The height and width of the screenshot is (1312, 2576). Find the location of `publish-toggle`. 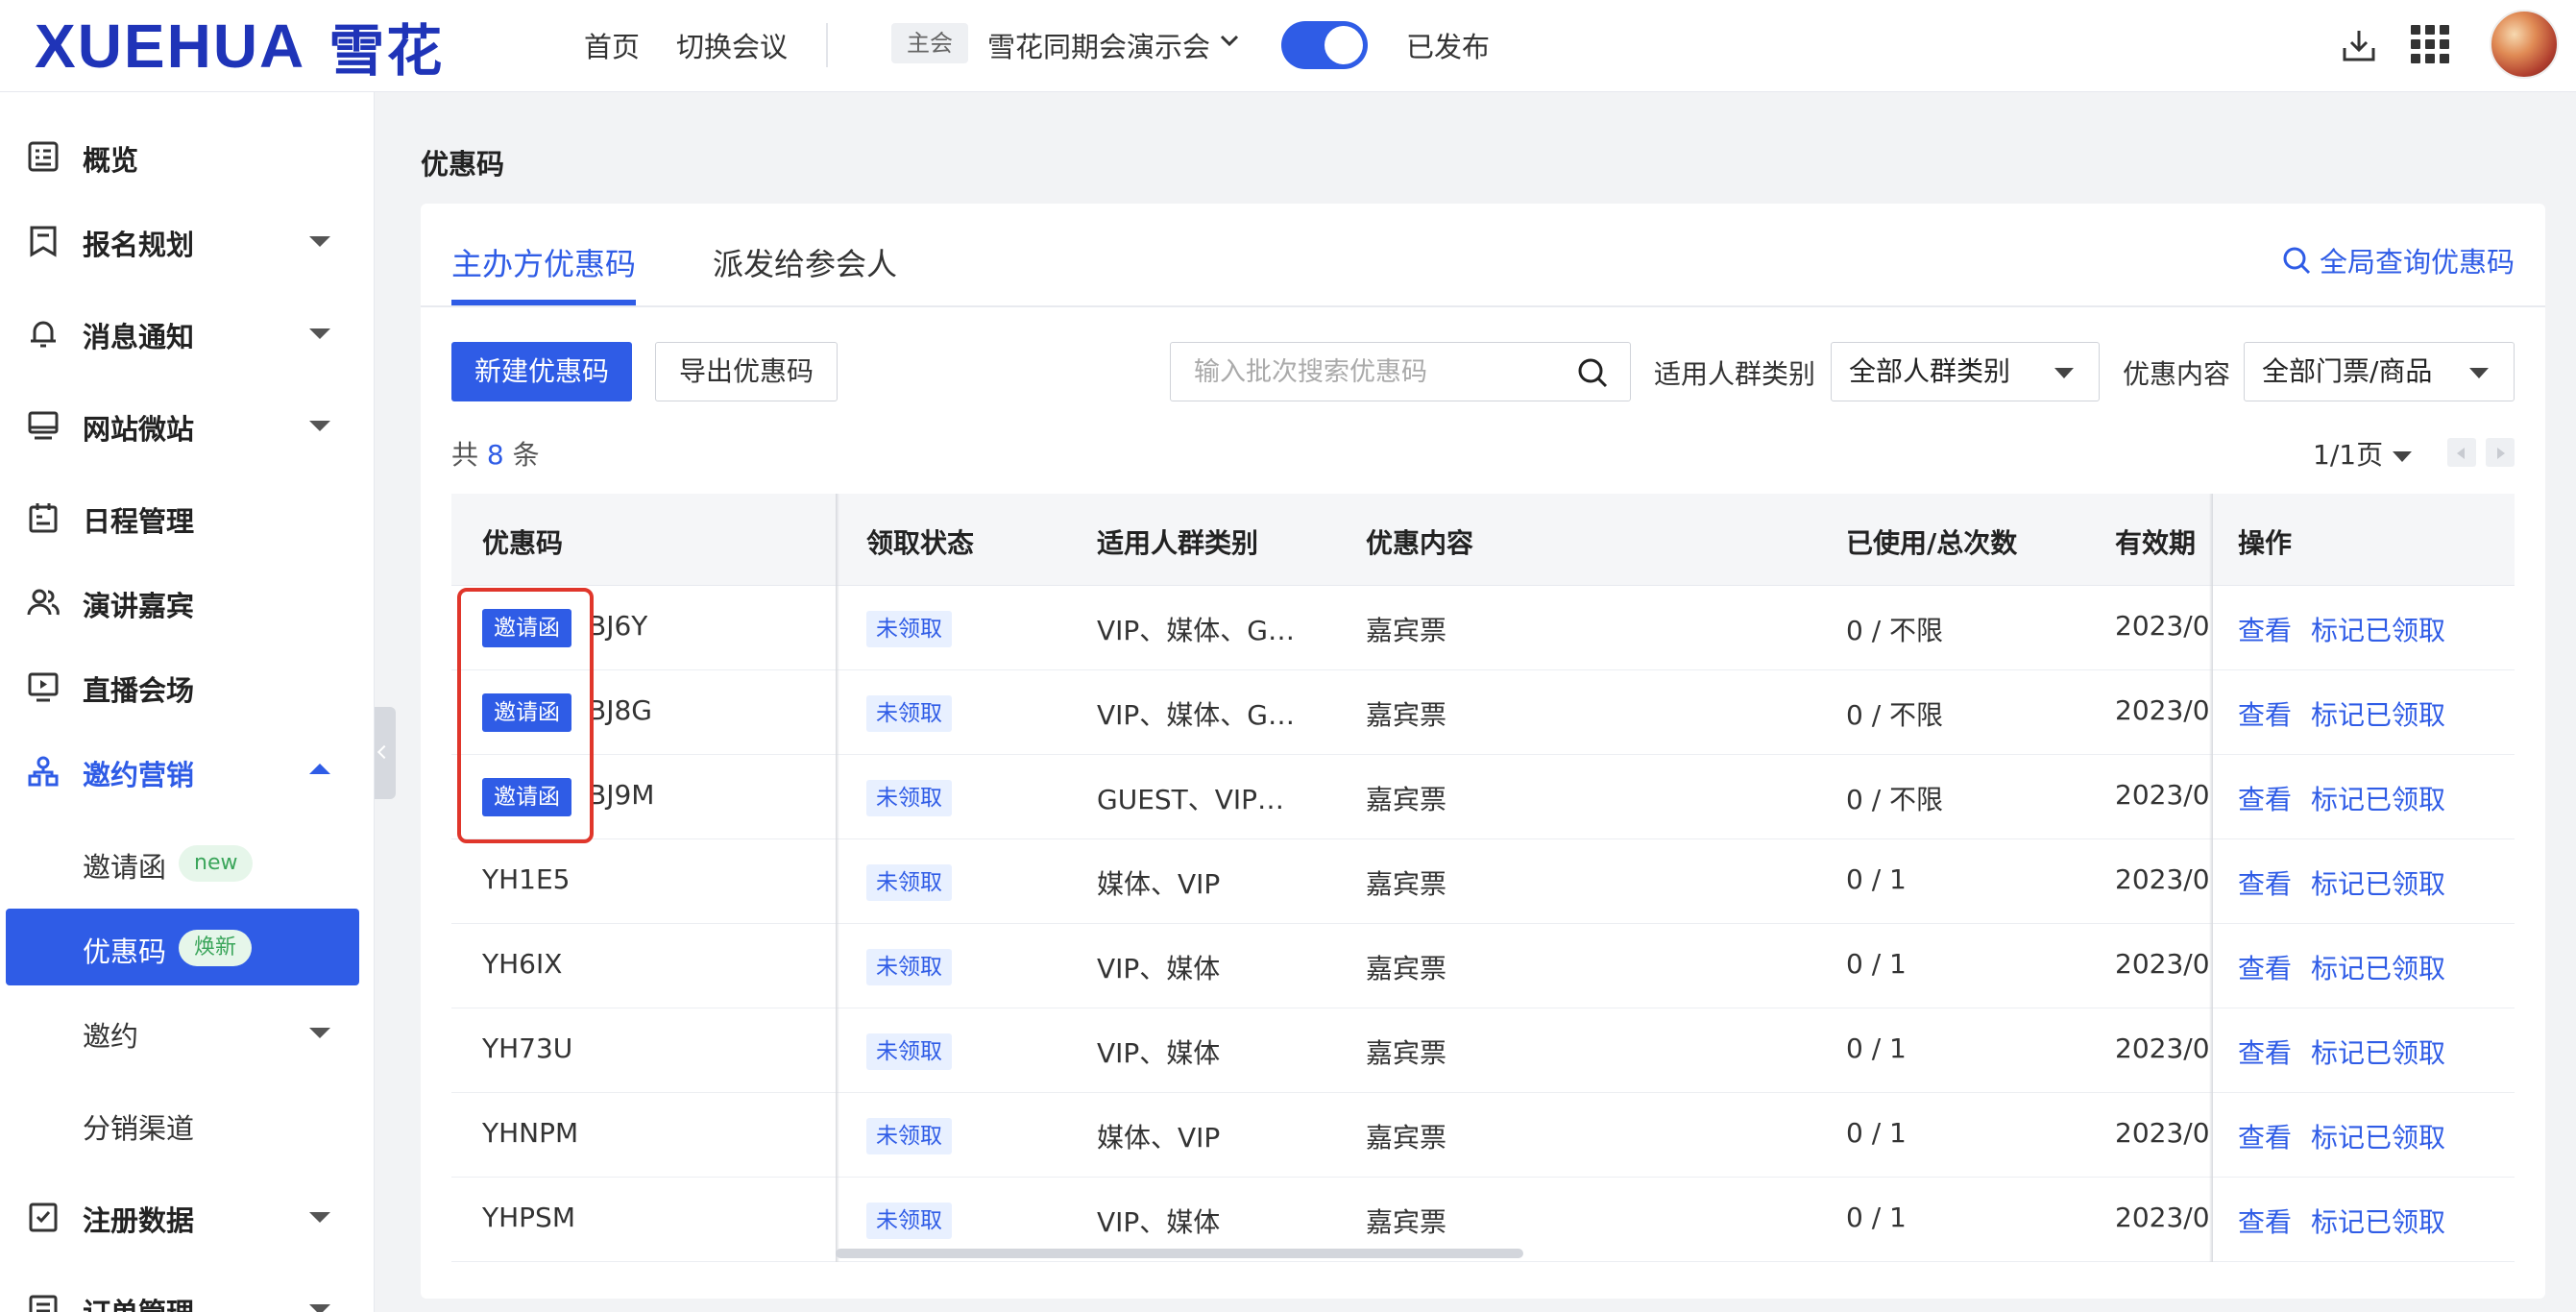

publish-toggle is located at coordinates (1324, 45).